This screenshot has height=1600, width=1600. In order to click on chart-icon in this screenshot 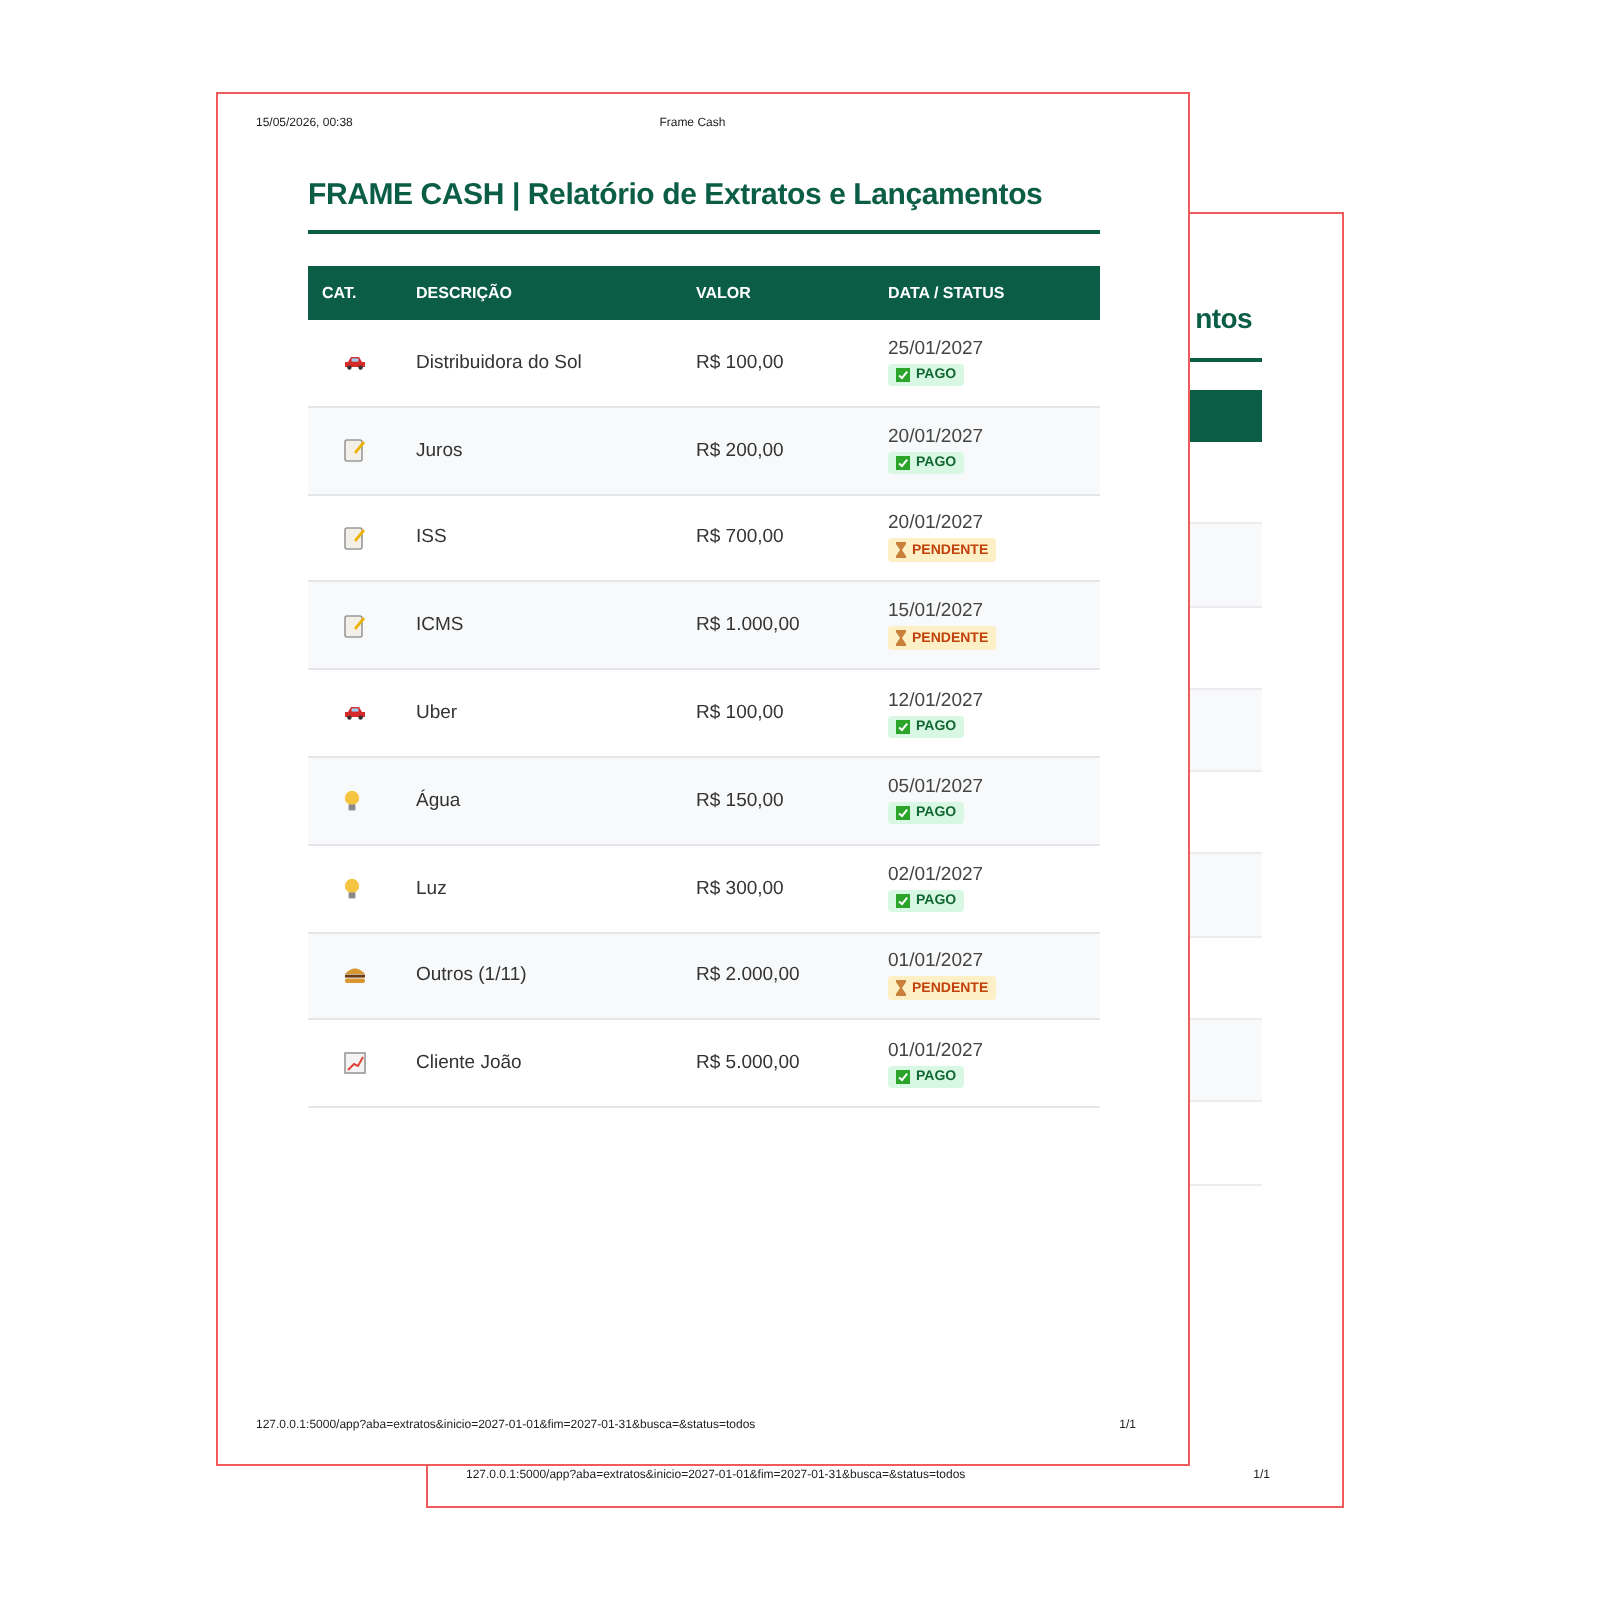, I will do `click(355, 1063)`.